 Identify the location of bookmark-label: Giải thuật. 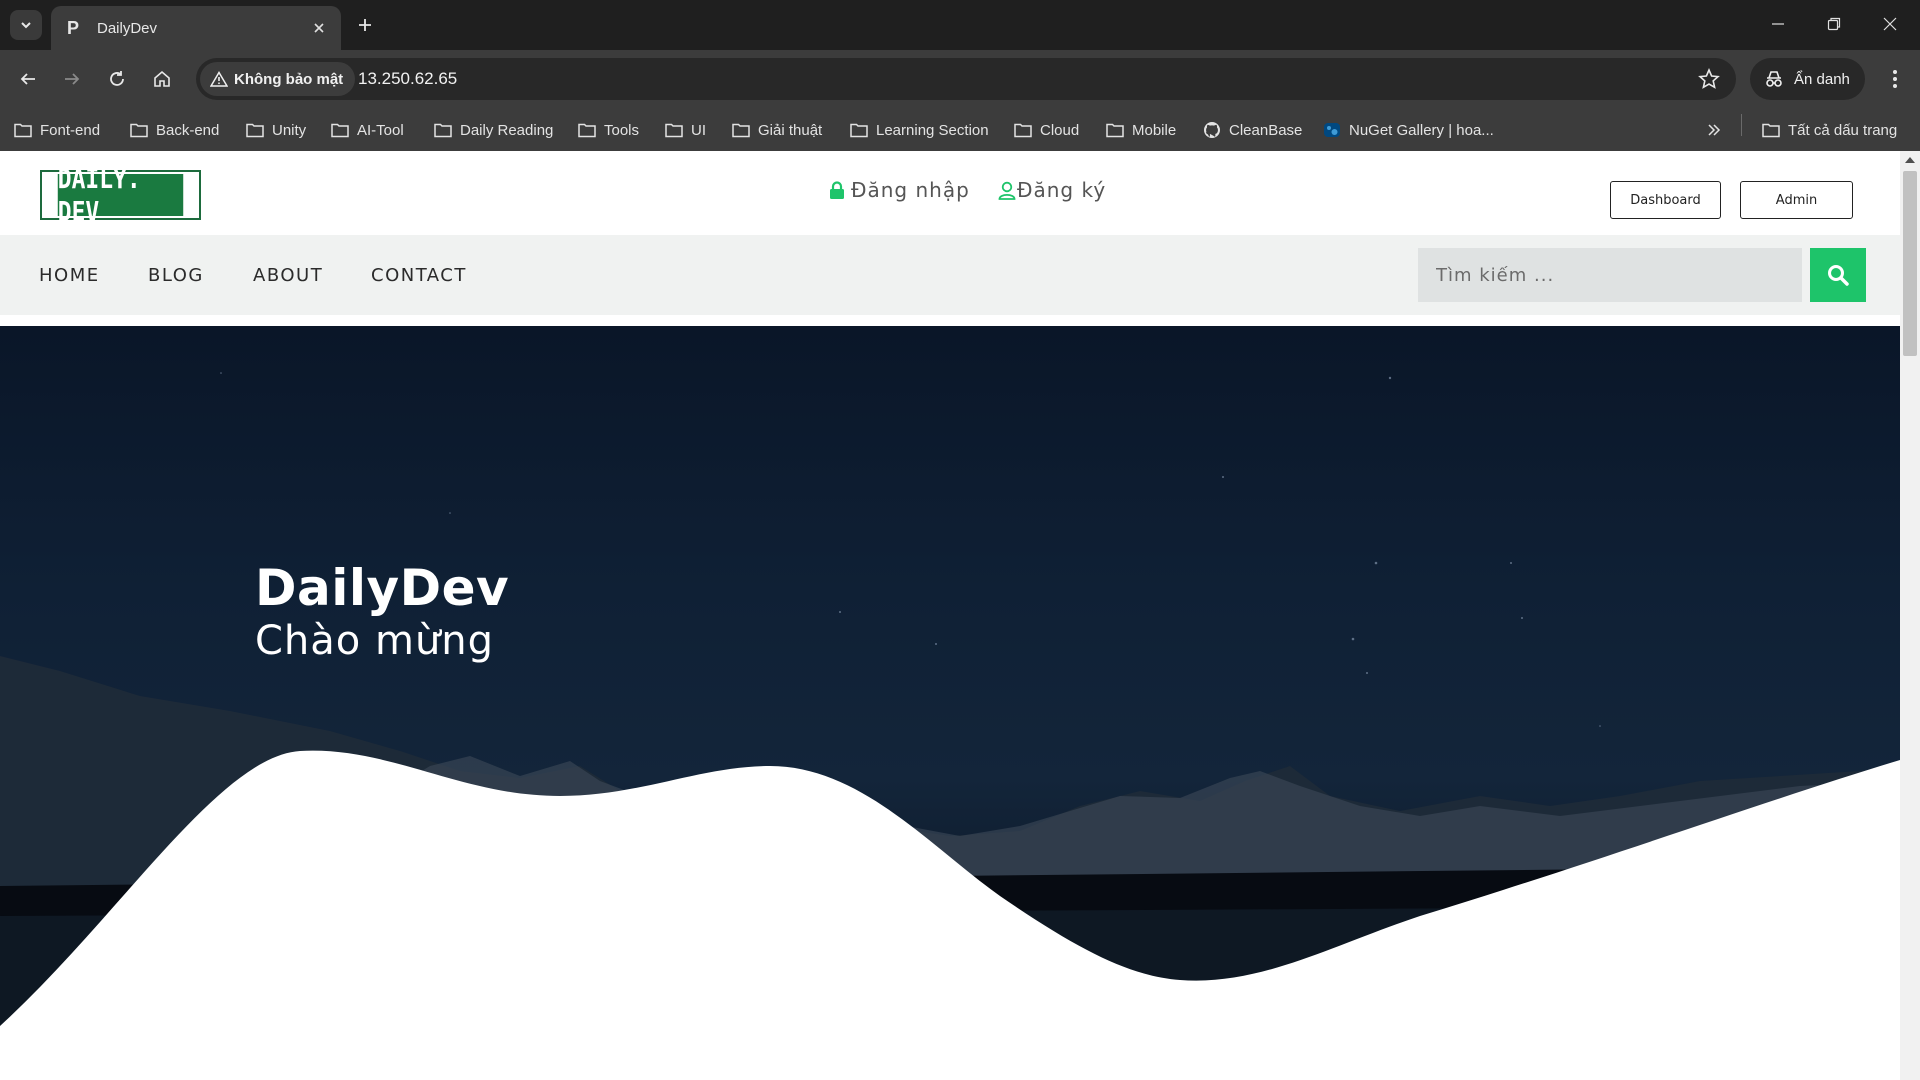
(790, 130).